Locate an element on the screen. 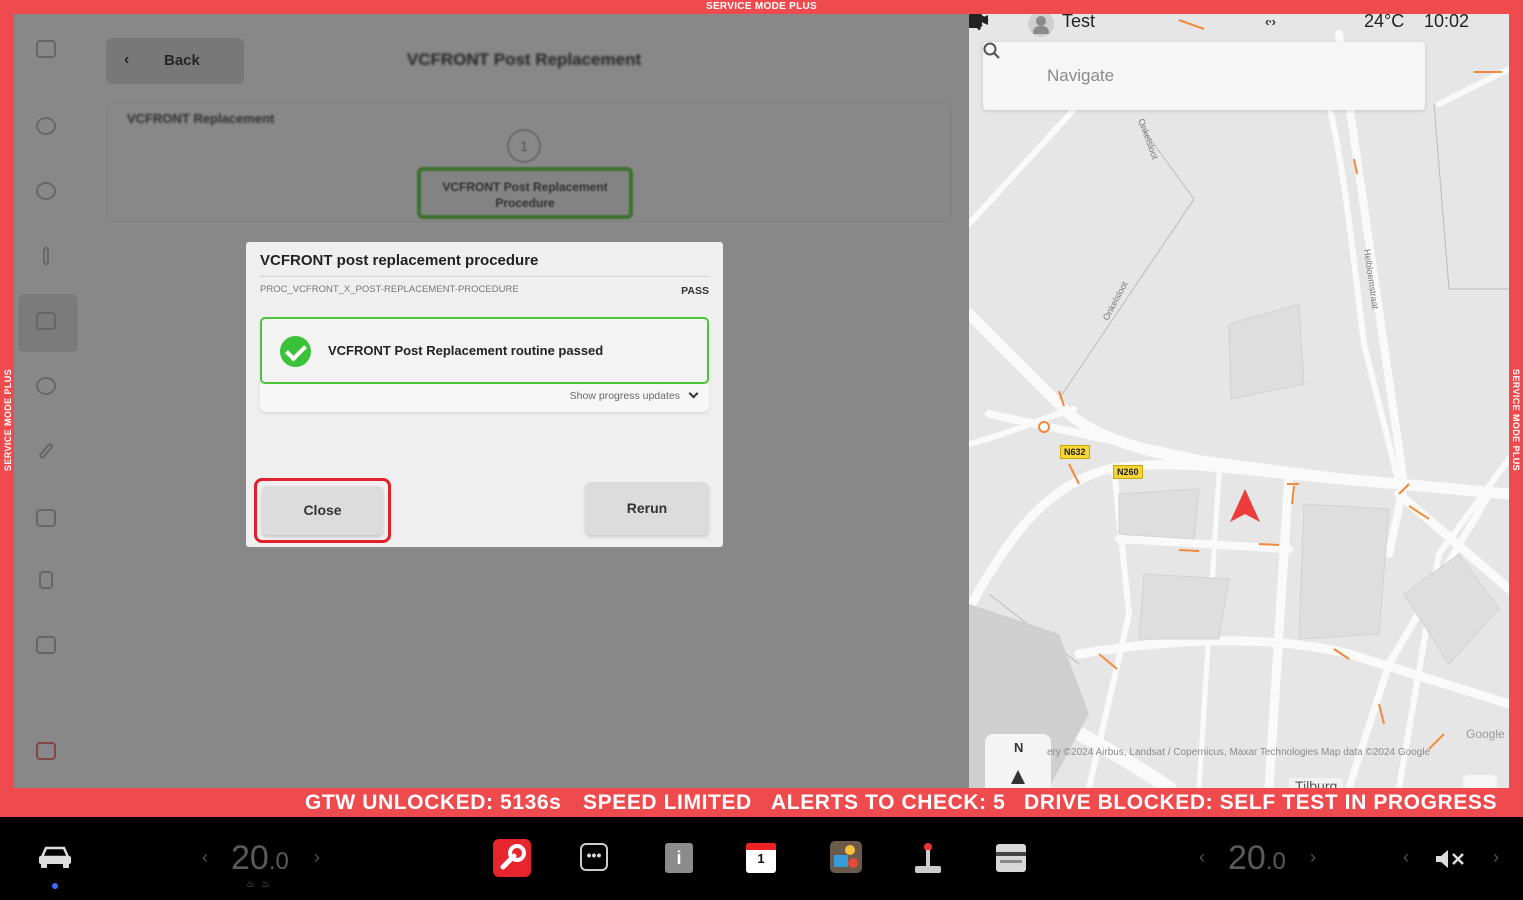 The image size is (1523, 900). road-shield-n632: N632 is located at coordinates (1075, 452).